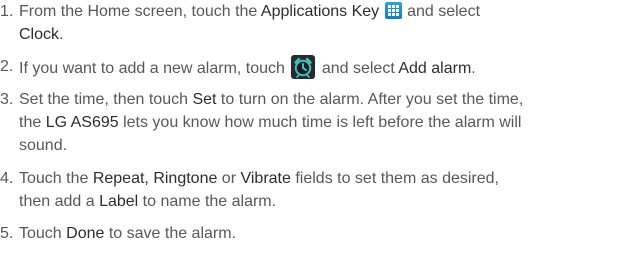 The height and width of the screenshot is (261, 632). Describe the element at coordinates (106, 99) in the screenshot. I see `step-text: Set the time, then touch` at that location.